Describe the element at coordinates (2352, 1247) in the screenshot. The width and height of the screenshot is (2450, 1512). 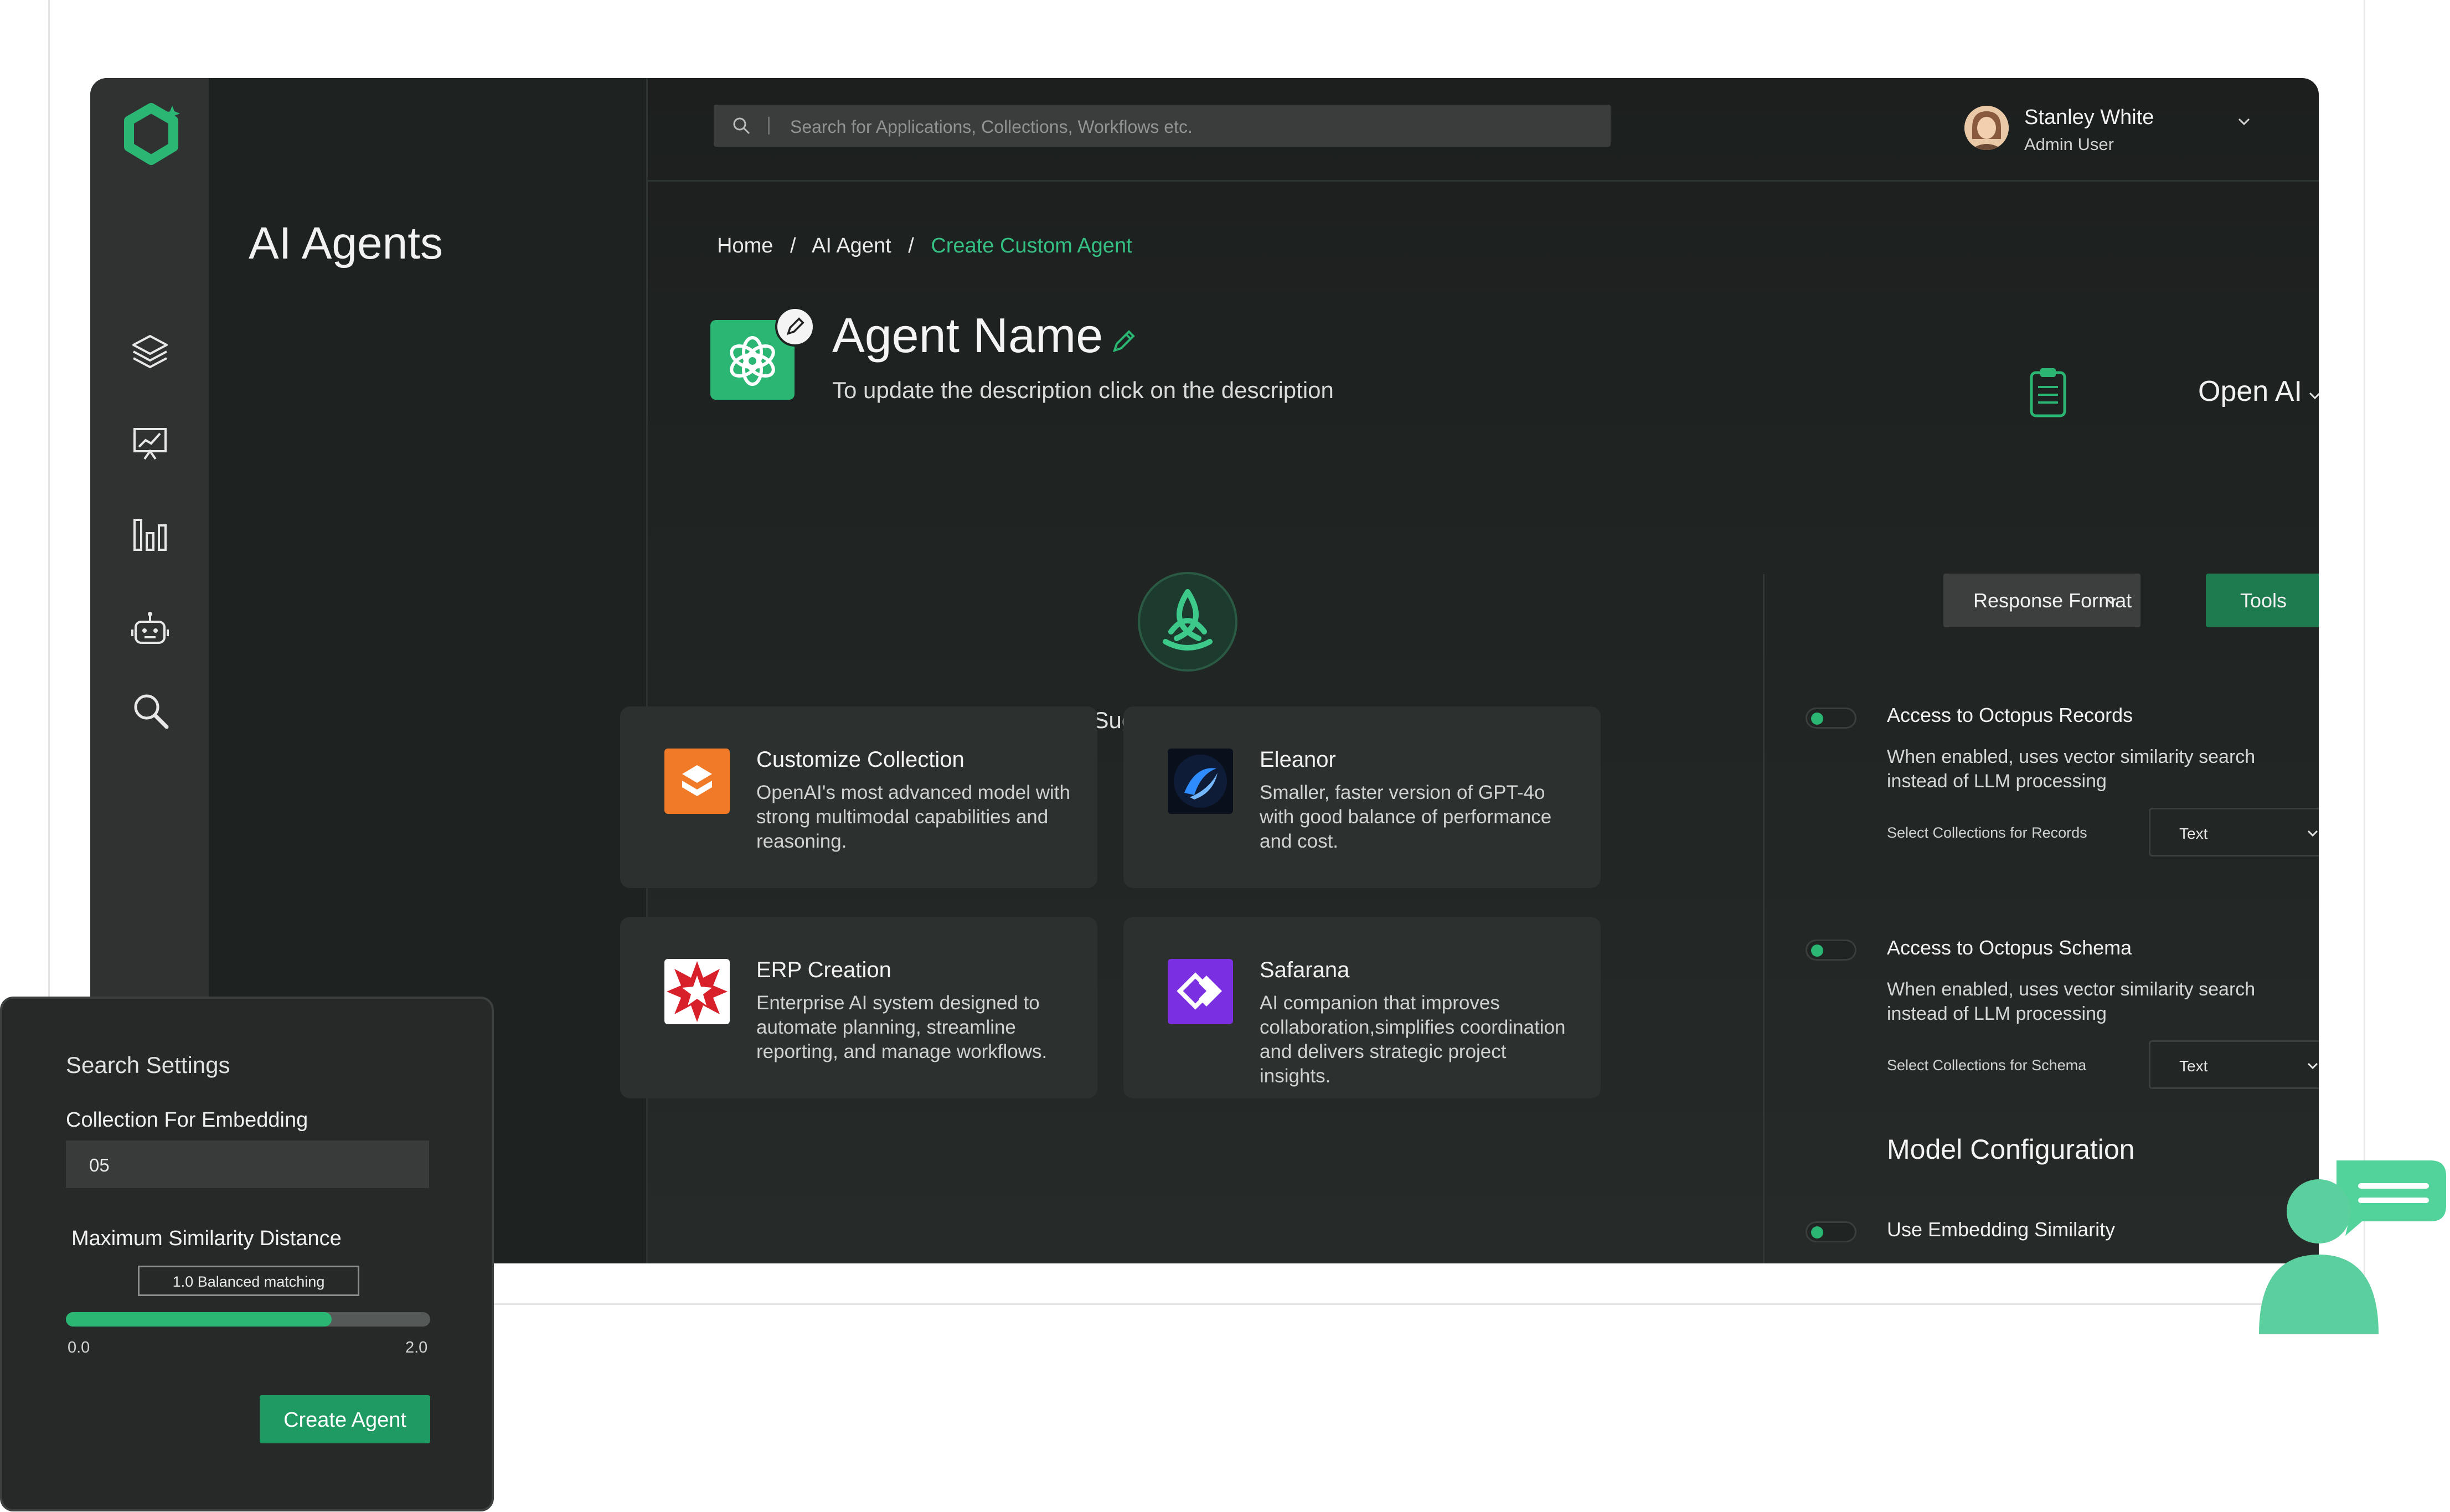
I see `chat-user-illustration-icon` at that location.